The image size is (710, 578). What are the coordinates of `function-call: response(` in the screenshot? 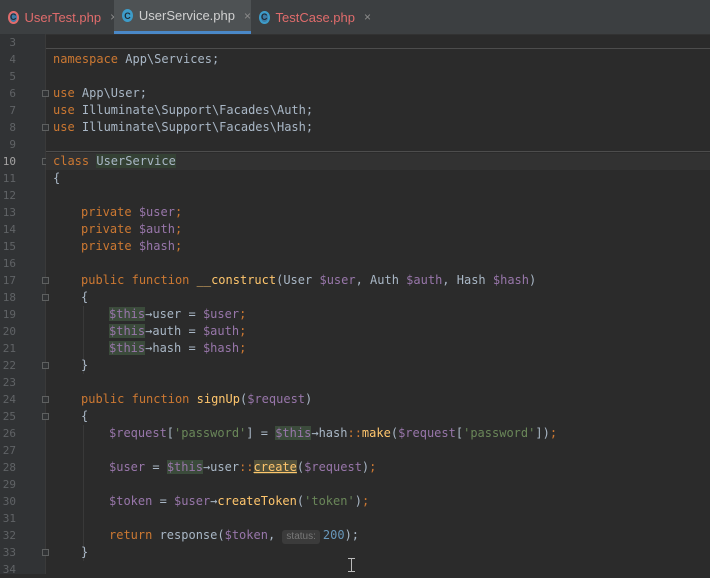 It's located at (188, 535).